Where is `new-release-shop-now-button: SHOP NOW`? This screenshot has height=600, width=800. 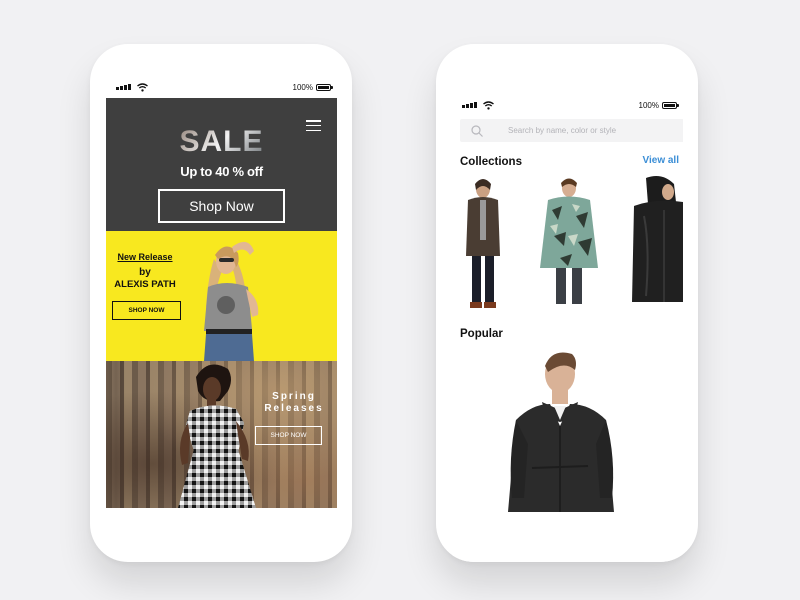
new-release-shop-now-button: SHOP NOW is located at coordinates (146, 310).